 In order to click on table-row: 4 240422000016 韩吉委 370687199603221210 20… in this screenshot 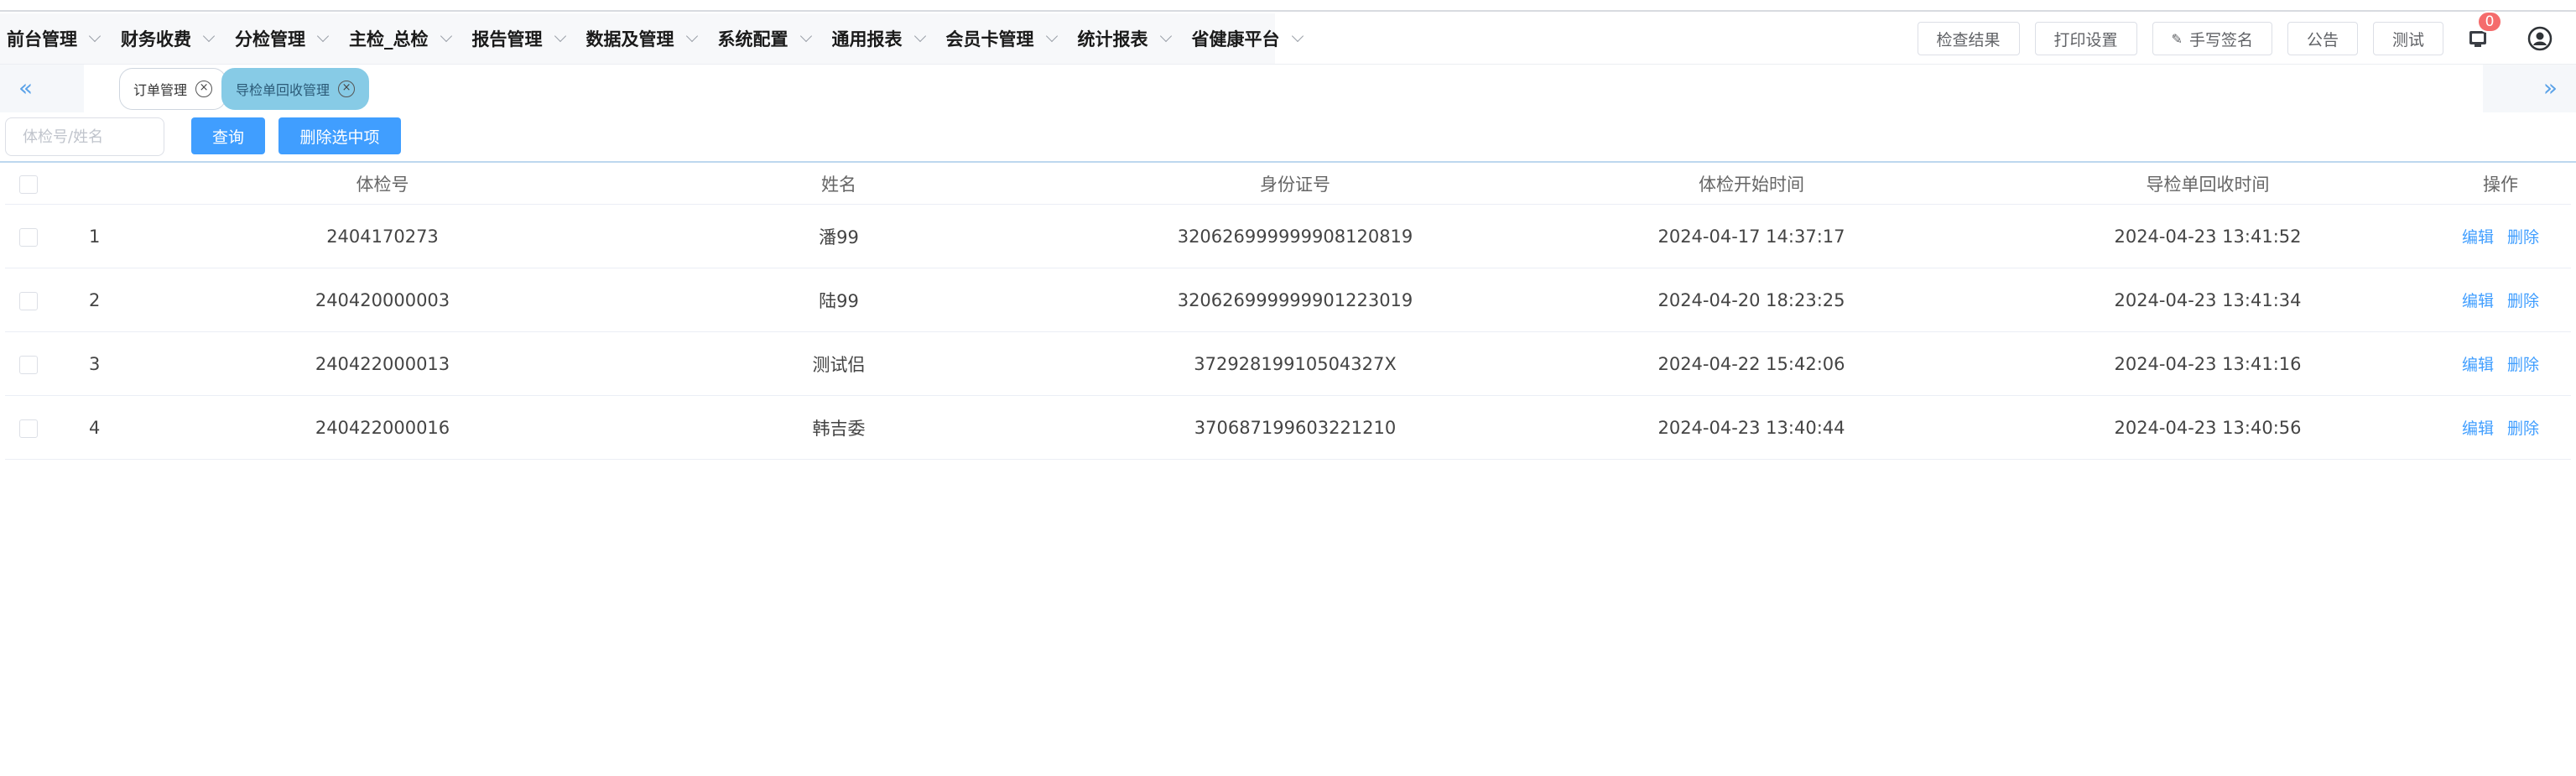, I will do `click(1288, 428)`.